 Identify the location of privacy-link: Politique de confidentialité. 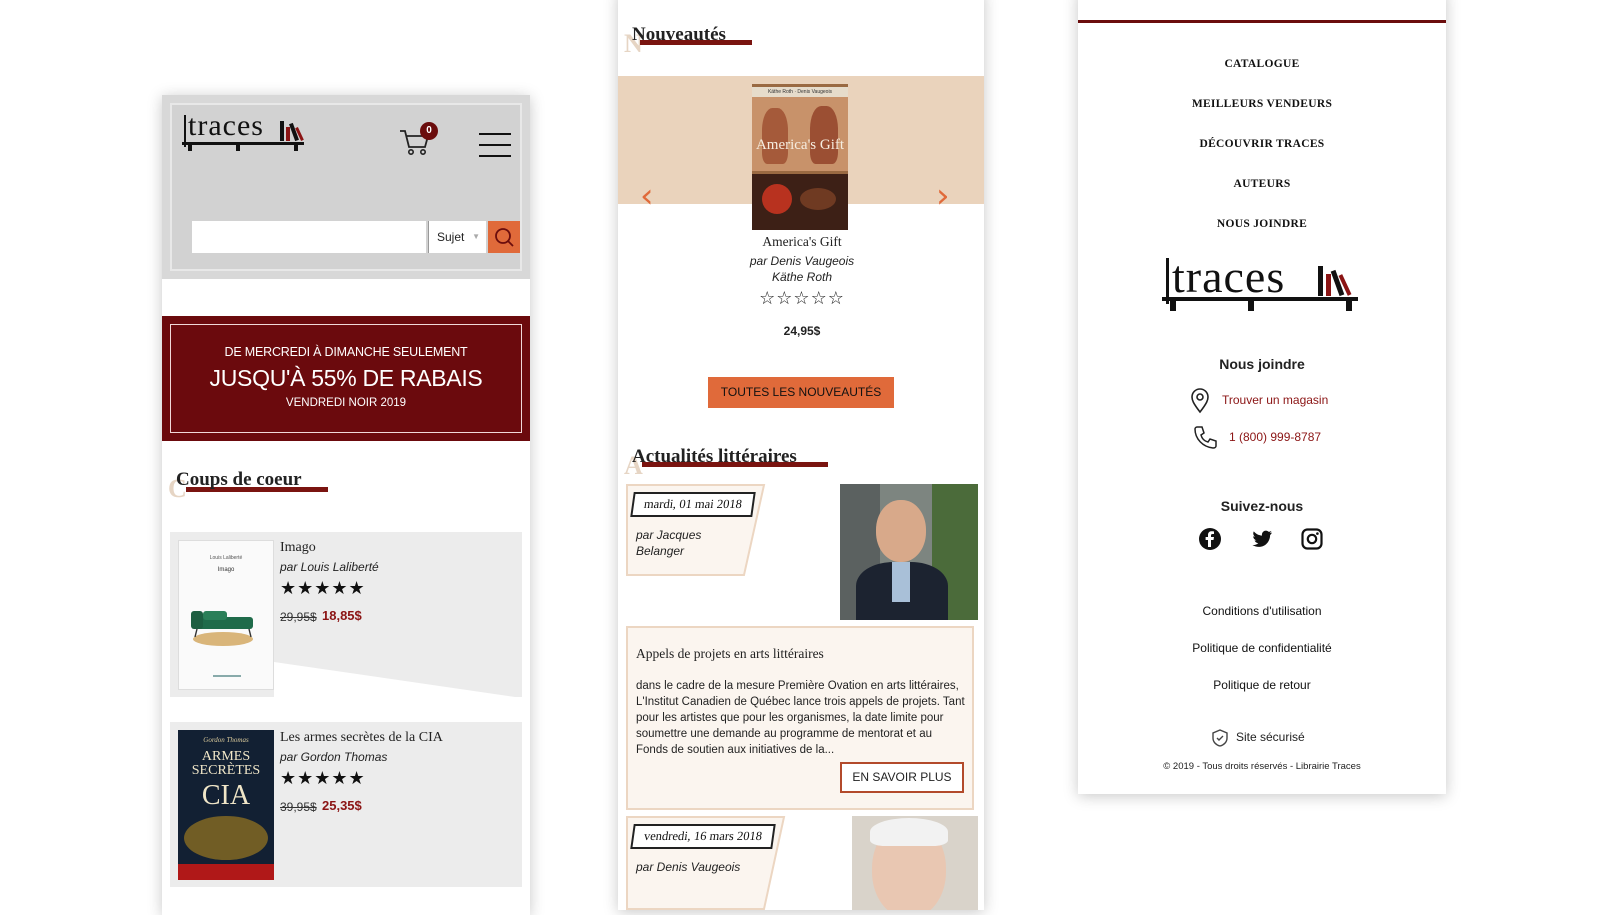
(1262, 648).